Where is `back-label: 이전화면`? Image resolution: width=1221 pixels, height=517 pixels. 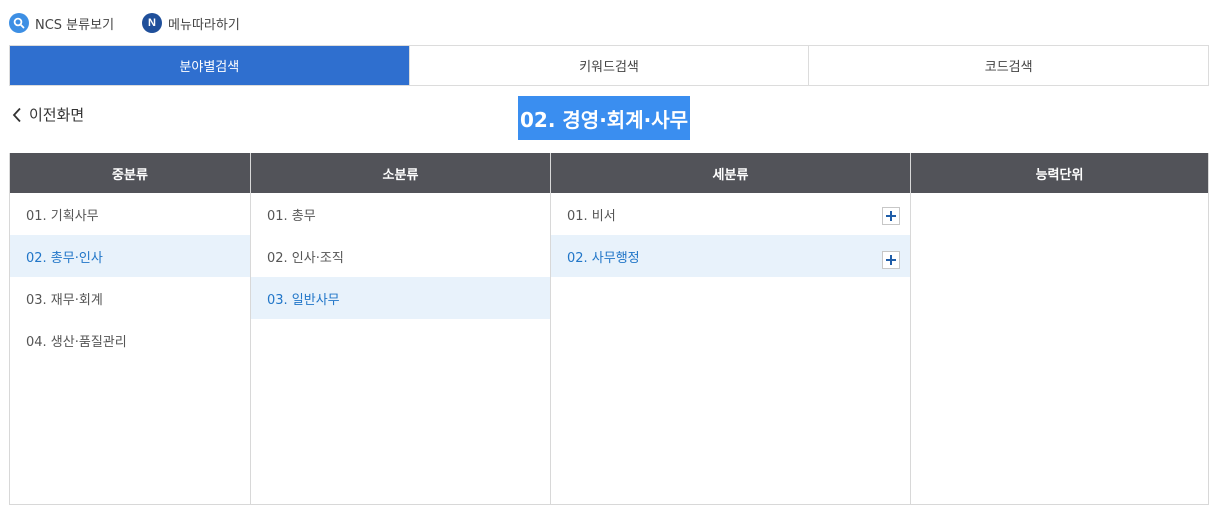 back-label: 이전화면 is located at coordinates (57, 115).